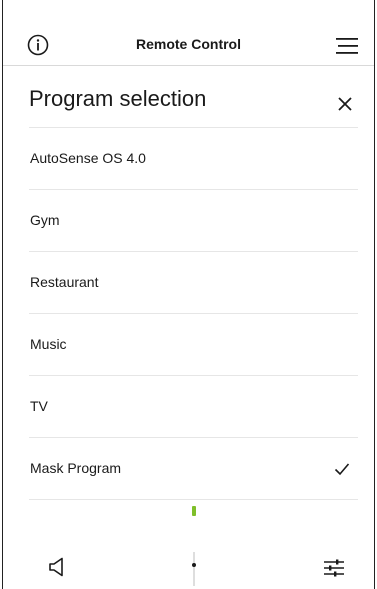  I want to click on volume-slider, so click(194, 569).